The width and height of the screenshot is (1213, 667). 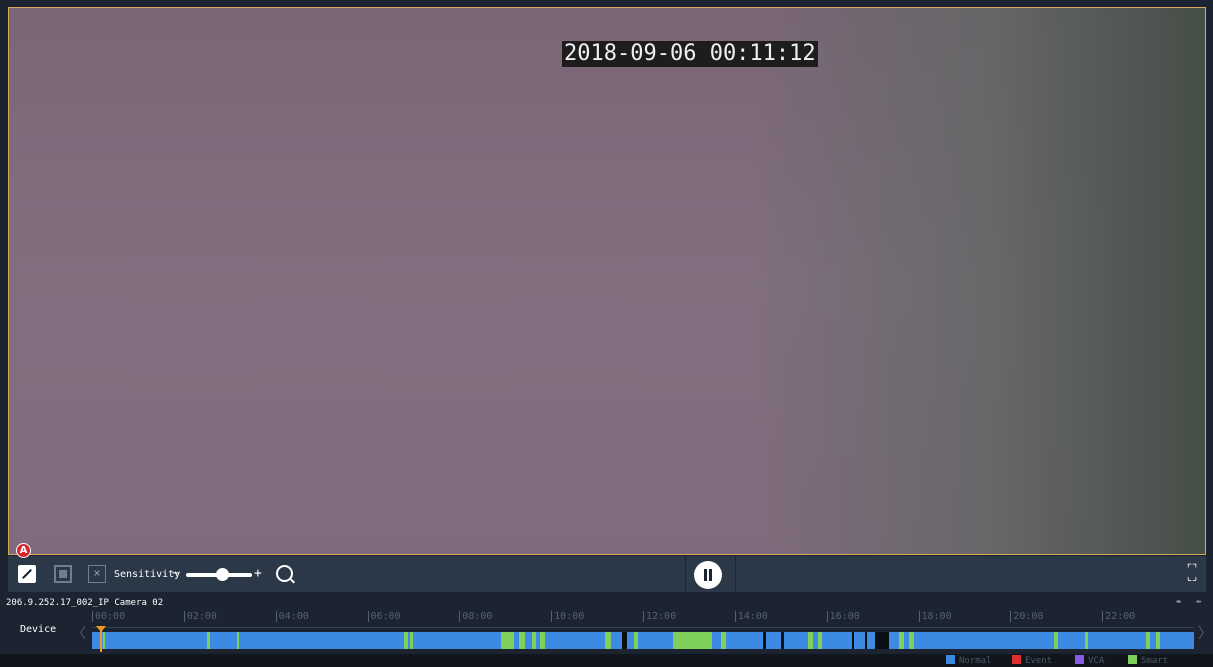 What do you see at coordinates (79, 633) in the screenshot?
I see `chevron-left-icon: 〈` at bounding box center [79, 633].